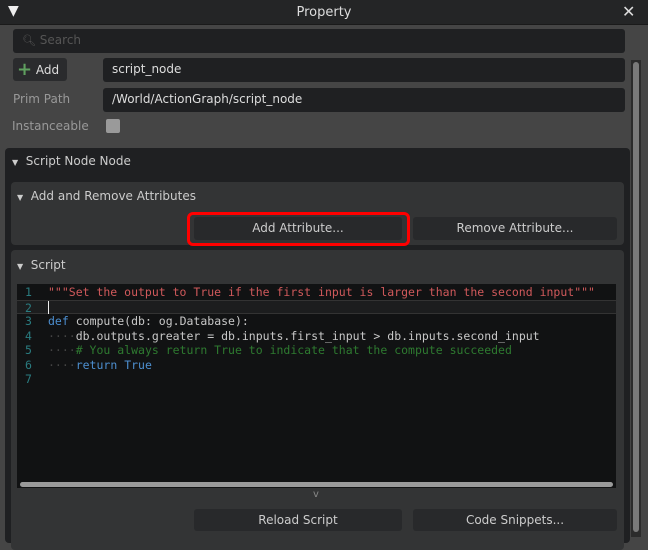  Describe the element at coordinates (42, 99) in the screenshot. I see `prim-path-label: Prim Path` at that location.